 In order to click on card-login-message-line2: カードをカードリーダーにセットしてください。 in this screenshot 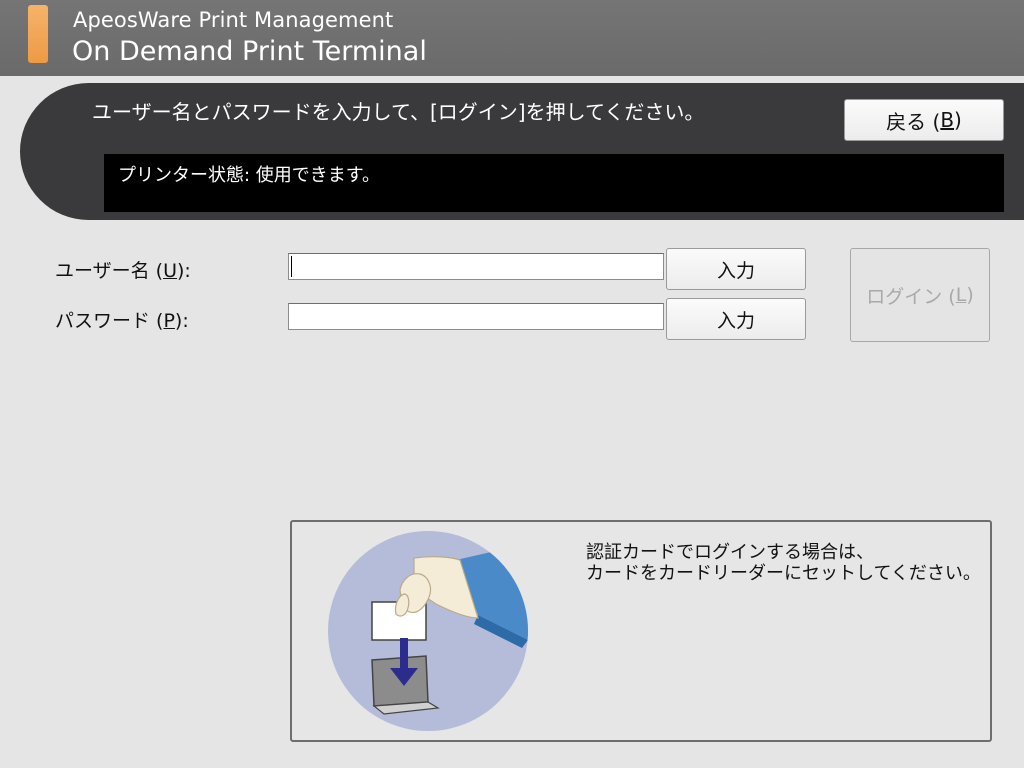, I will do `click(783, 573)`.